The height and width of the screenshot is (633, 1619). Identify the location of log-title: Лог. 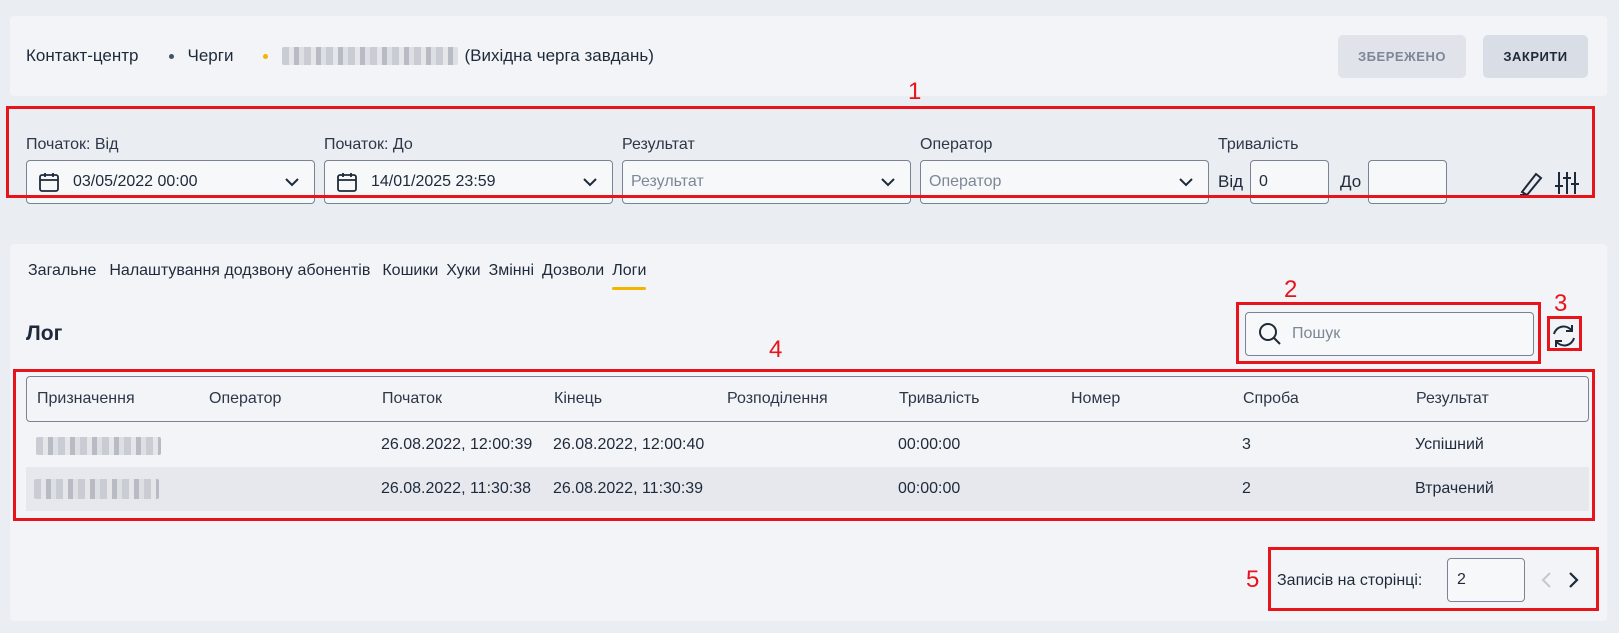
(44, 333).